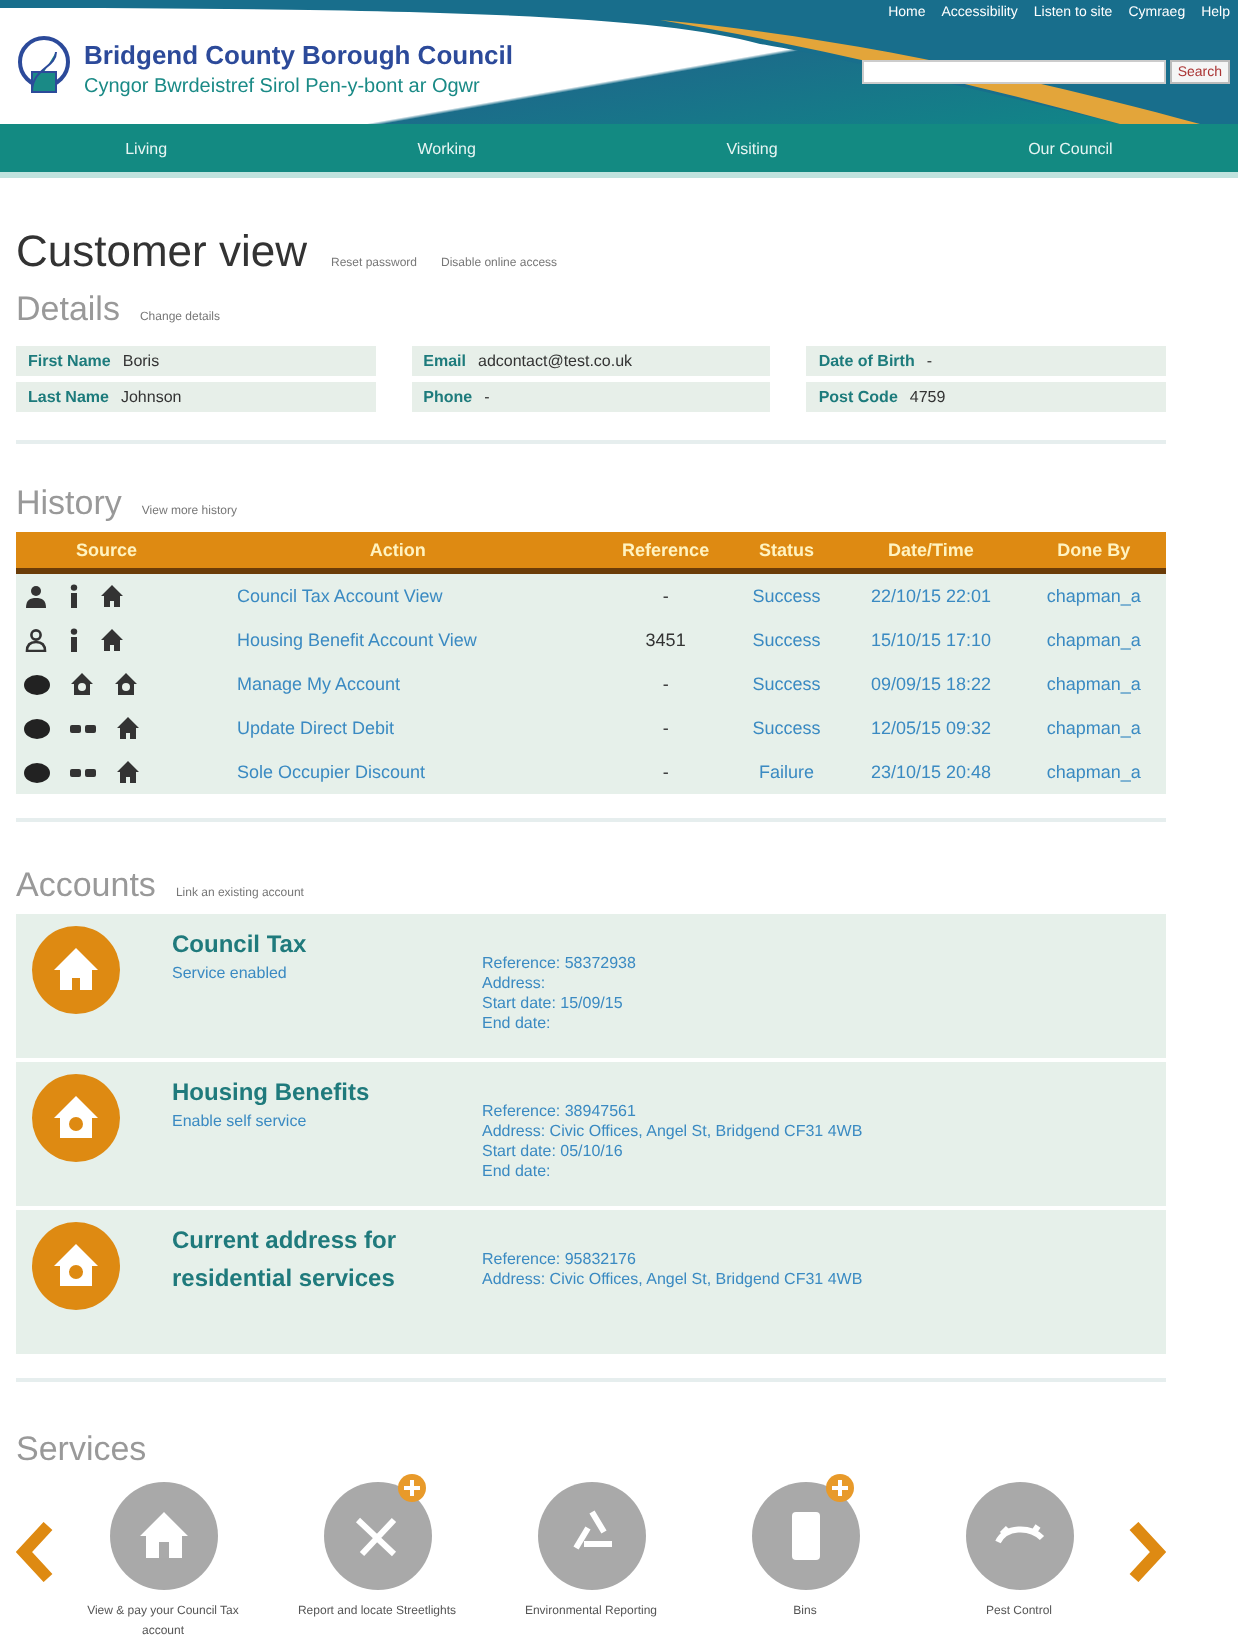 Image resolution: width=1238 pixels, height=1642 pixels. What do you see at coordinates (196, 397) in the screenshot?
I see `detail-field: Last Name Johnson` at bounding box center [196, 397].